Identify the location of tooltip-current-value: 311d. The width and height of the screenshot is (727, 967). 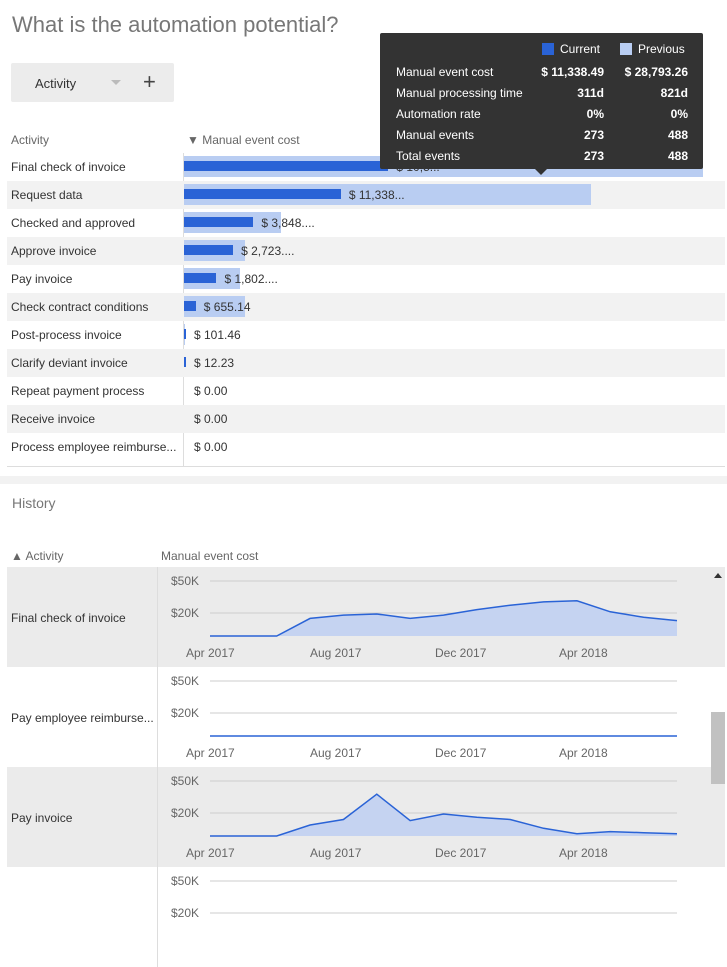
(590, 93).